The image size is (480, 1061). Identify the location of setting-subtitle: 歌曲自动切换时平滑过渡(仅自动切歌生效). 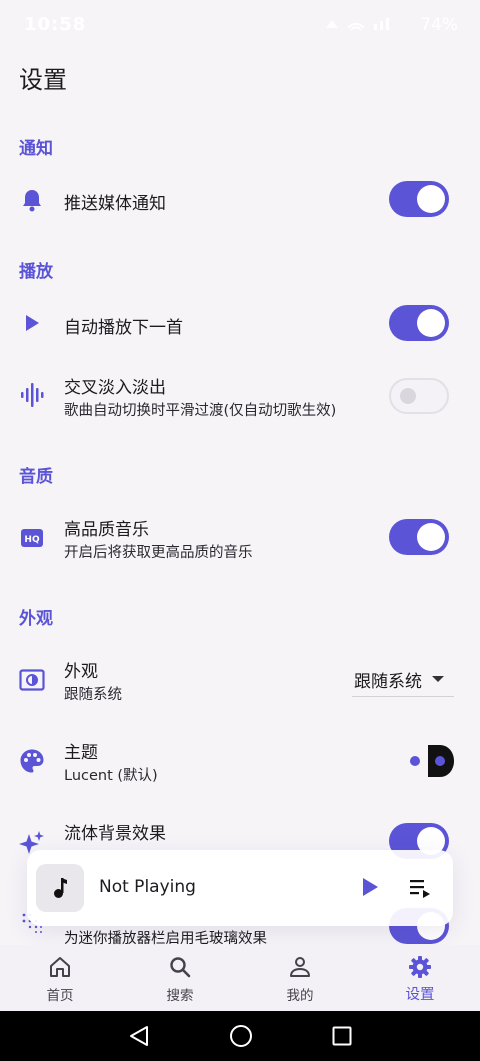
(200, 411).